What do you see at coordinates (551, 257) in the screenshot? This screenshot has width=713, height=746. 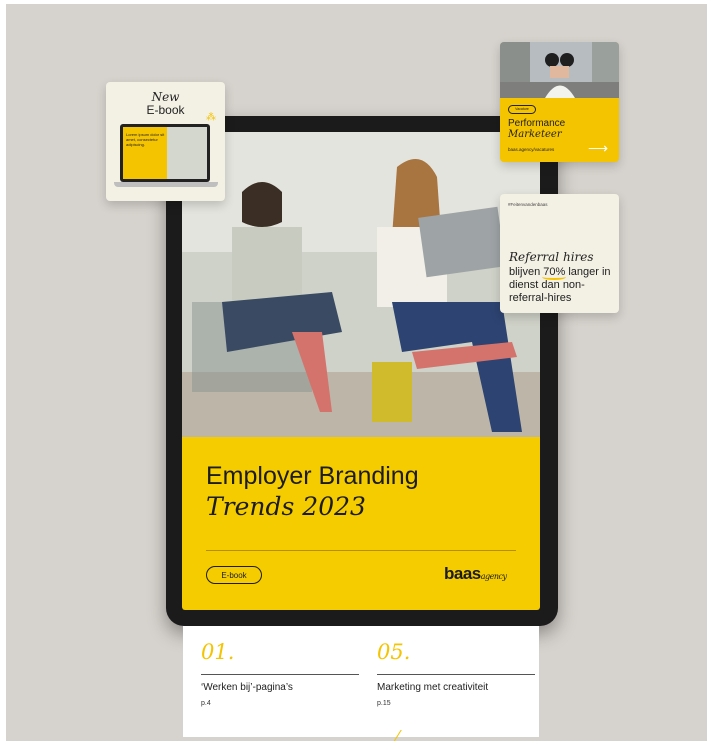 I see `referral-headline: Referral hires` at bounding box center [551, 257].